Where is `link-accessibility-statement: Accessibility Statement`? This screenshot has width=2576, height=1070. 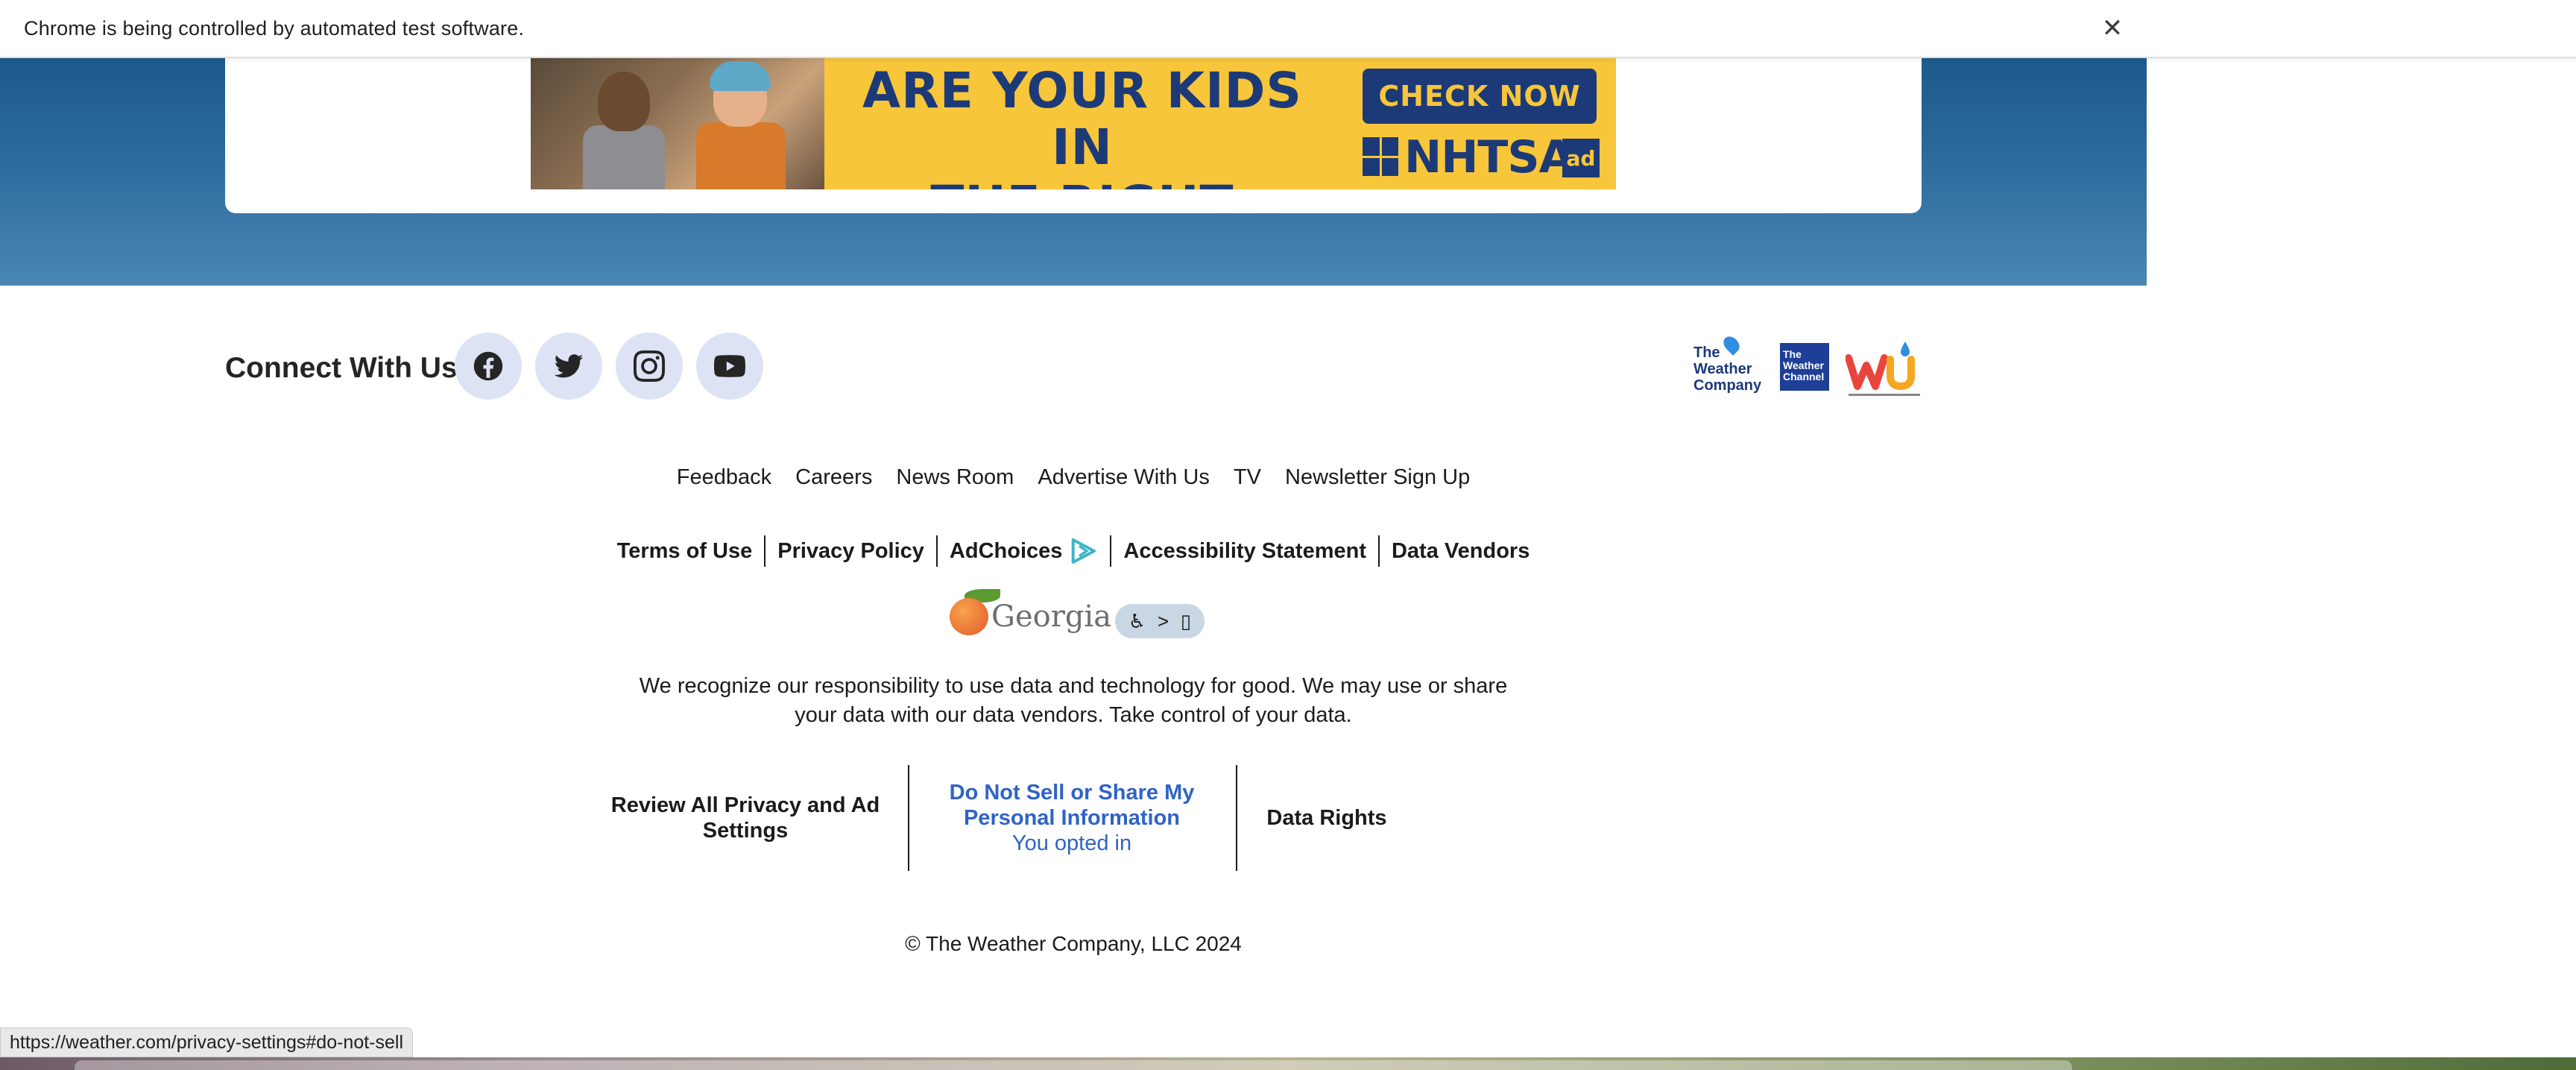
link-accessibility-statement: Accessibility Statement is located at coordinates (1244, 551).